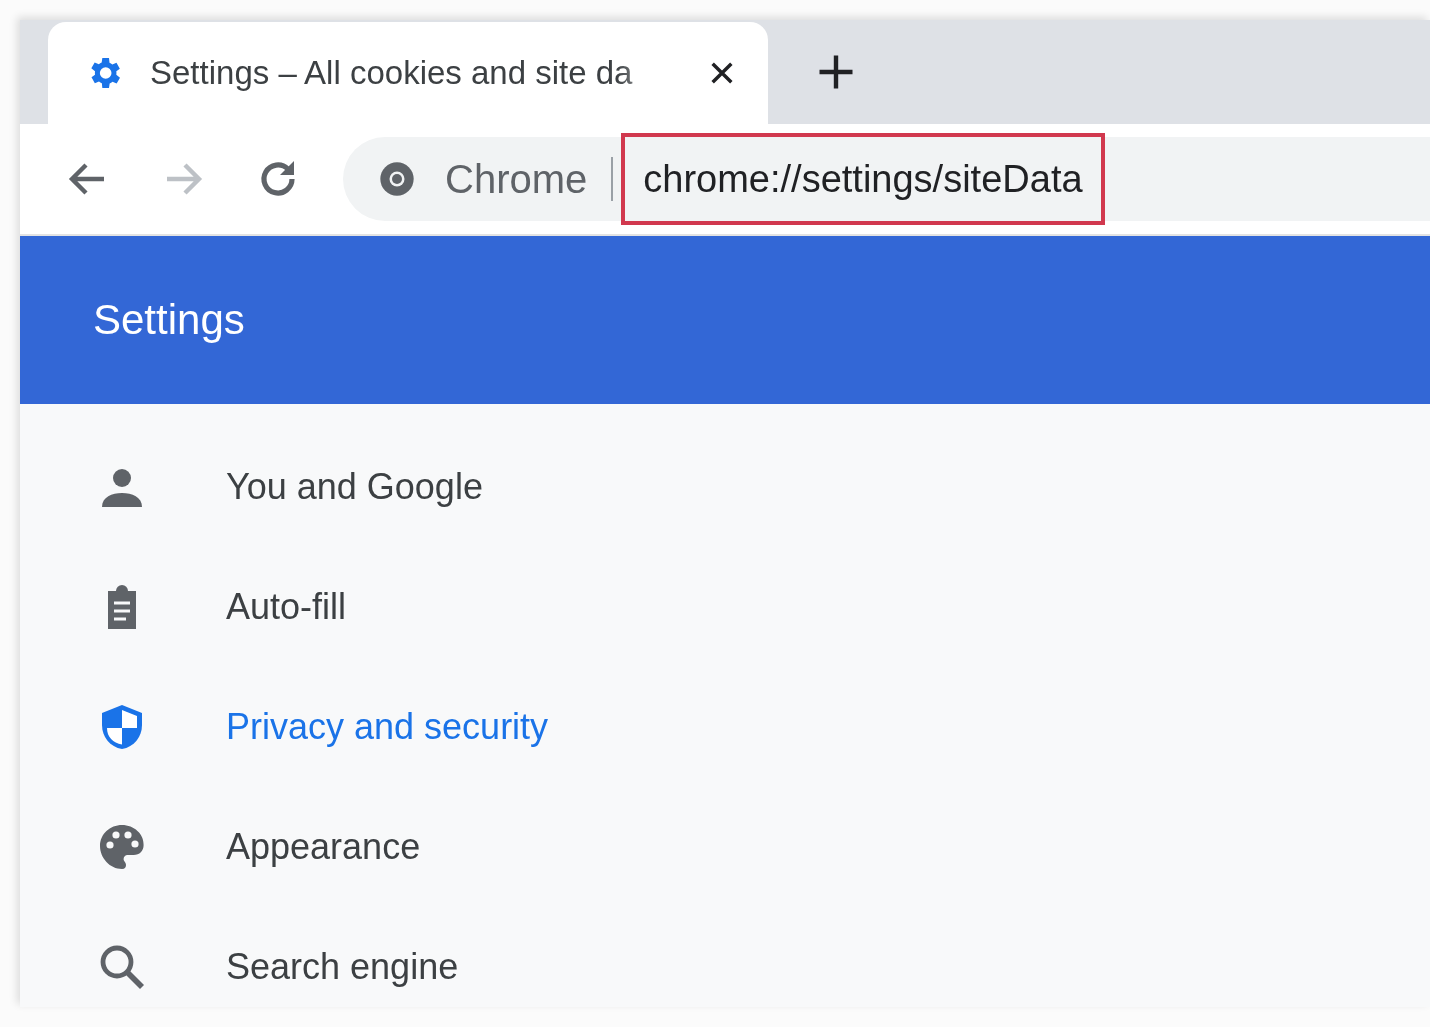  I want to click on globe-icon, so click(397, 179).